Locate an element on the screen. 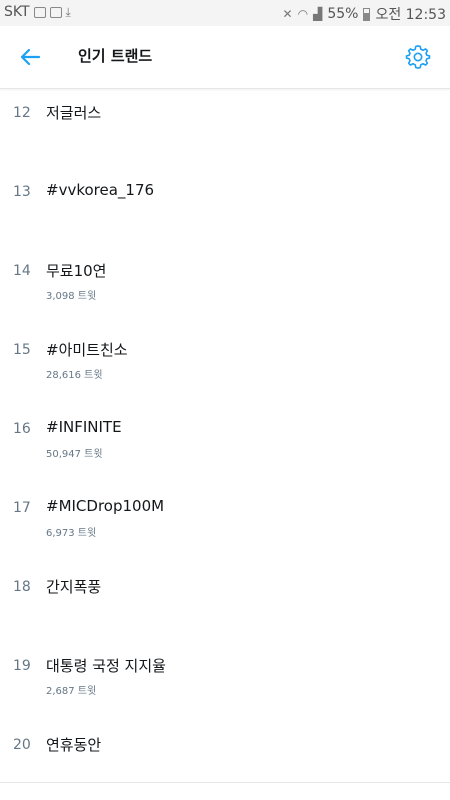 The image size is (450, 800). trend-name: 무료10연 is located at coordinates (76, 271).